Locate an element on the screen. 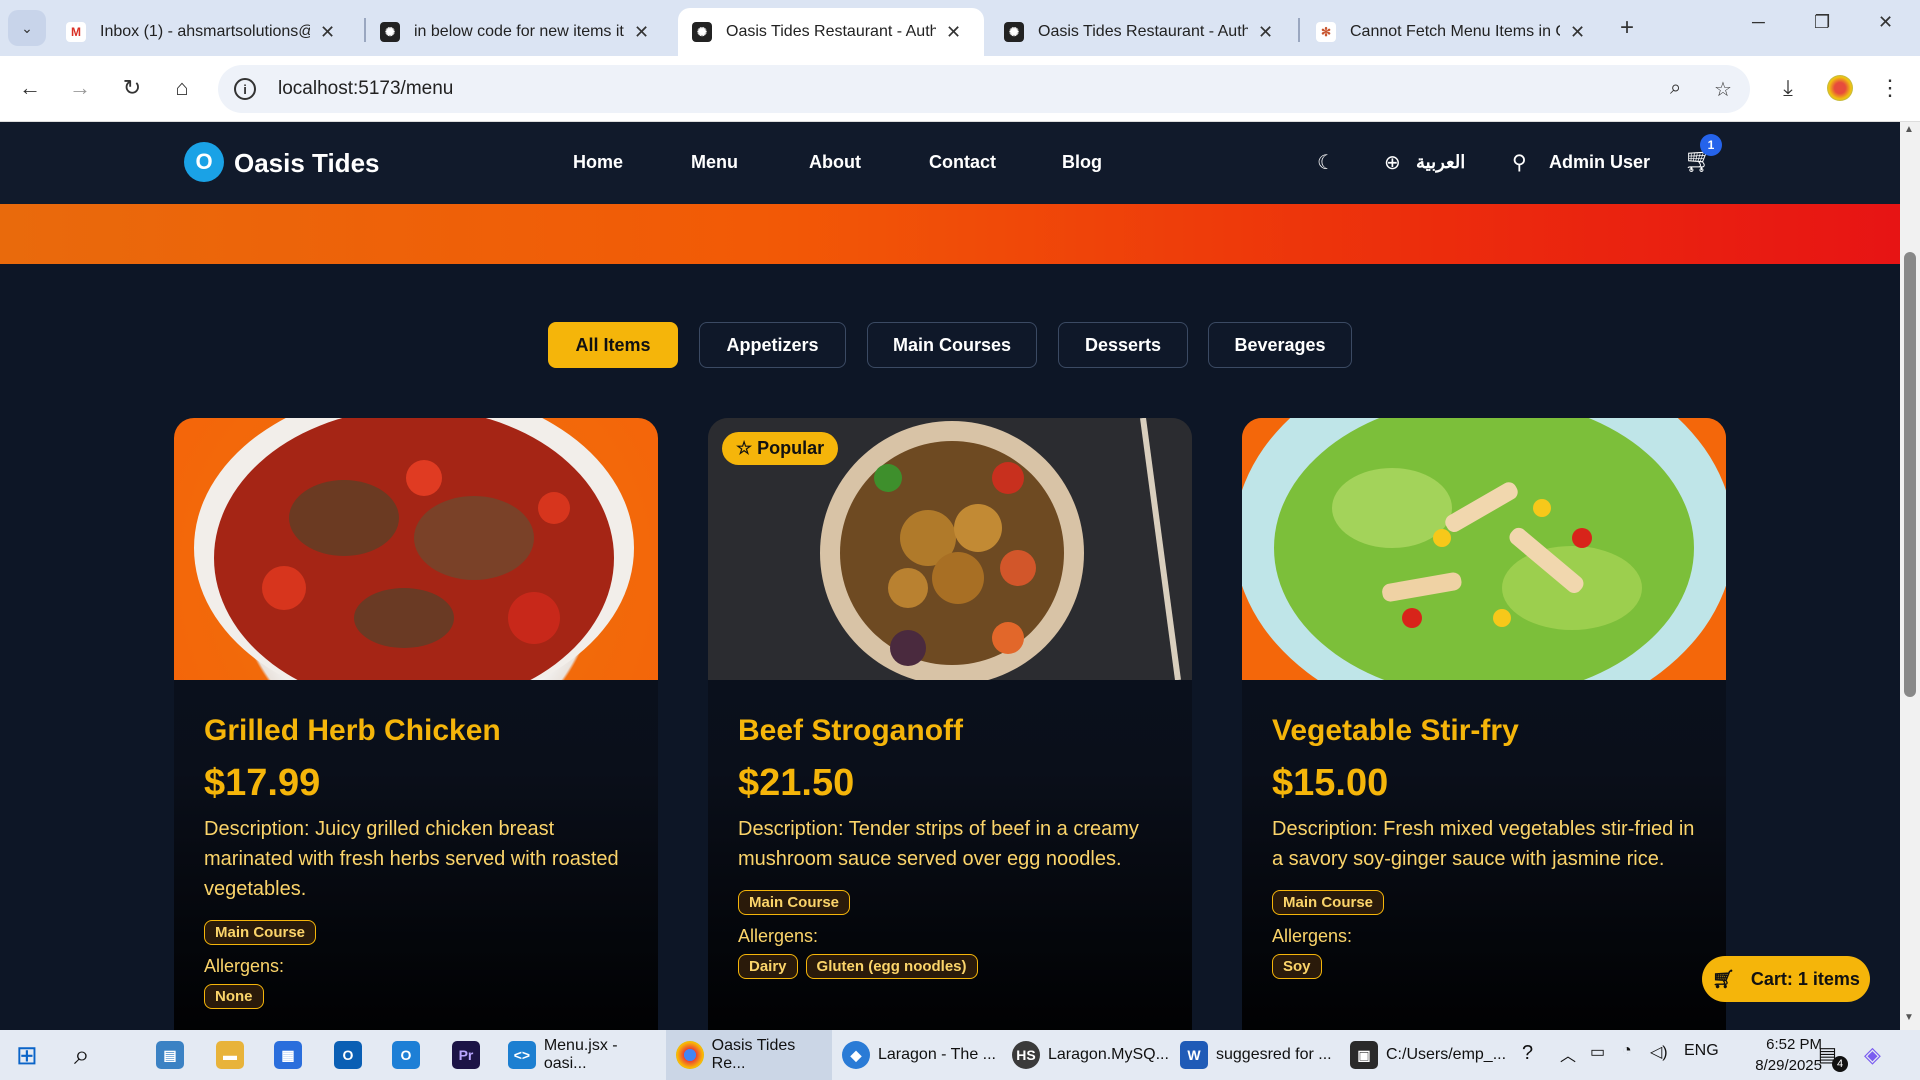 The width and height of the screenshot is (1920, 1080). folder-icon: ▬ is located at coordinates (234, 1055).